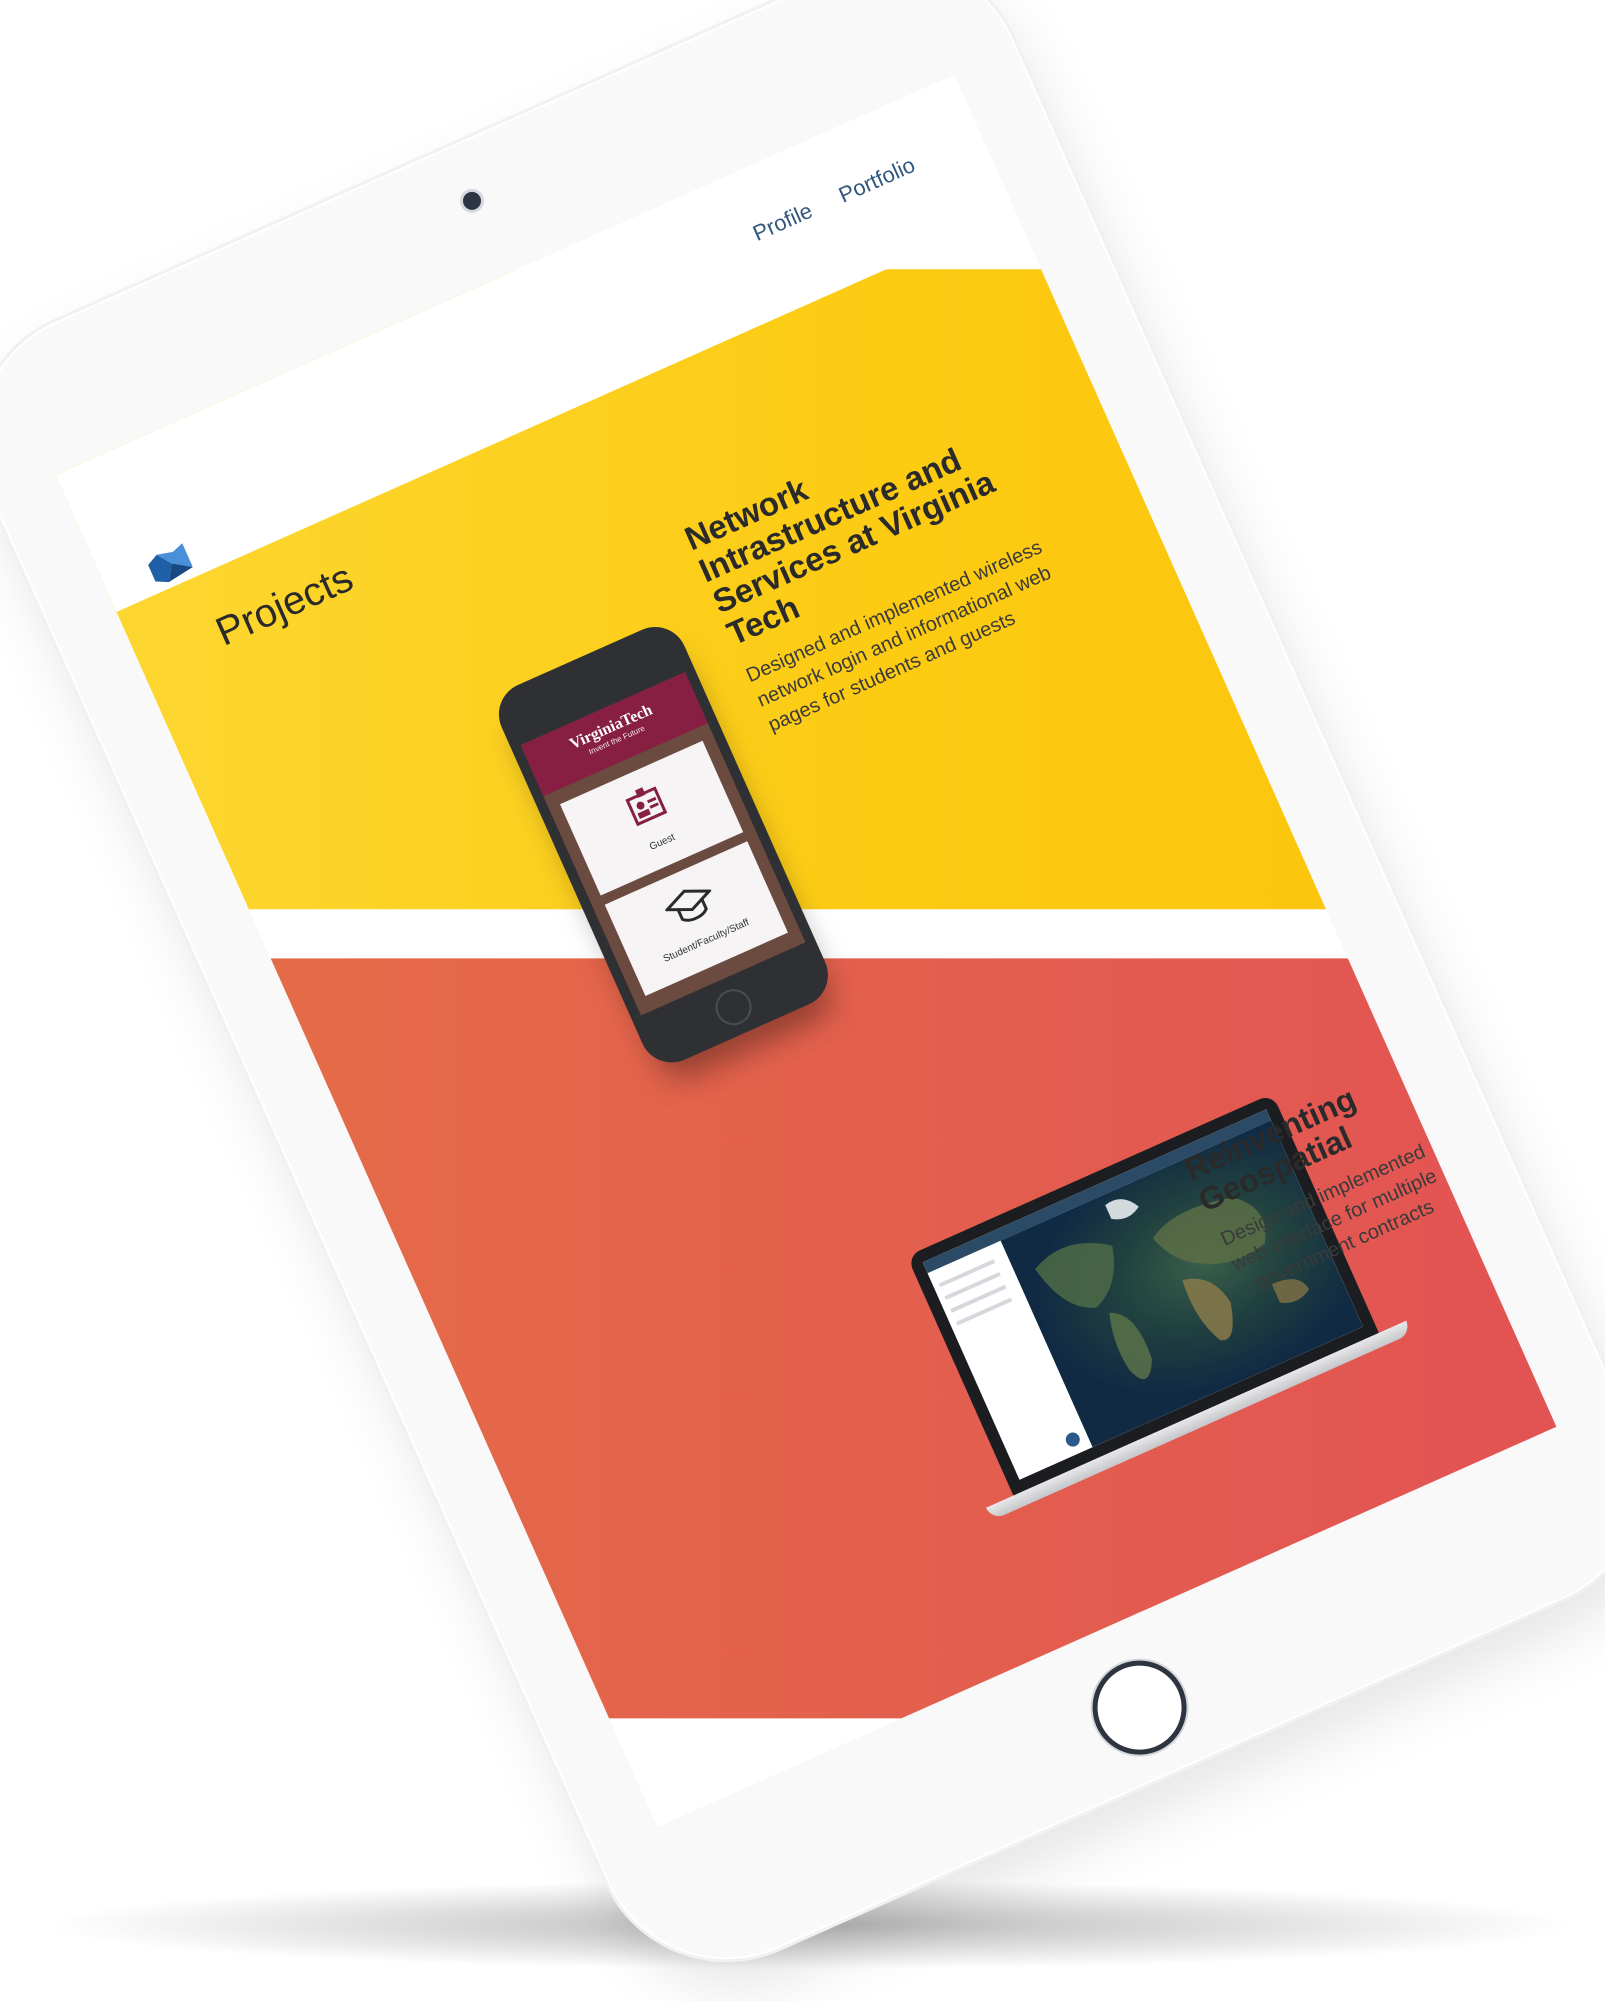 Image resolution: width=1605 pixels, height=2001 pixels. I want to click on nav-link-portfolio: Portfolio, so click(877, 180).